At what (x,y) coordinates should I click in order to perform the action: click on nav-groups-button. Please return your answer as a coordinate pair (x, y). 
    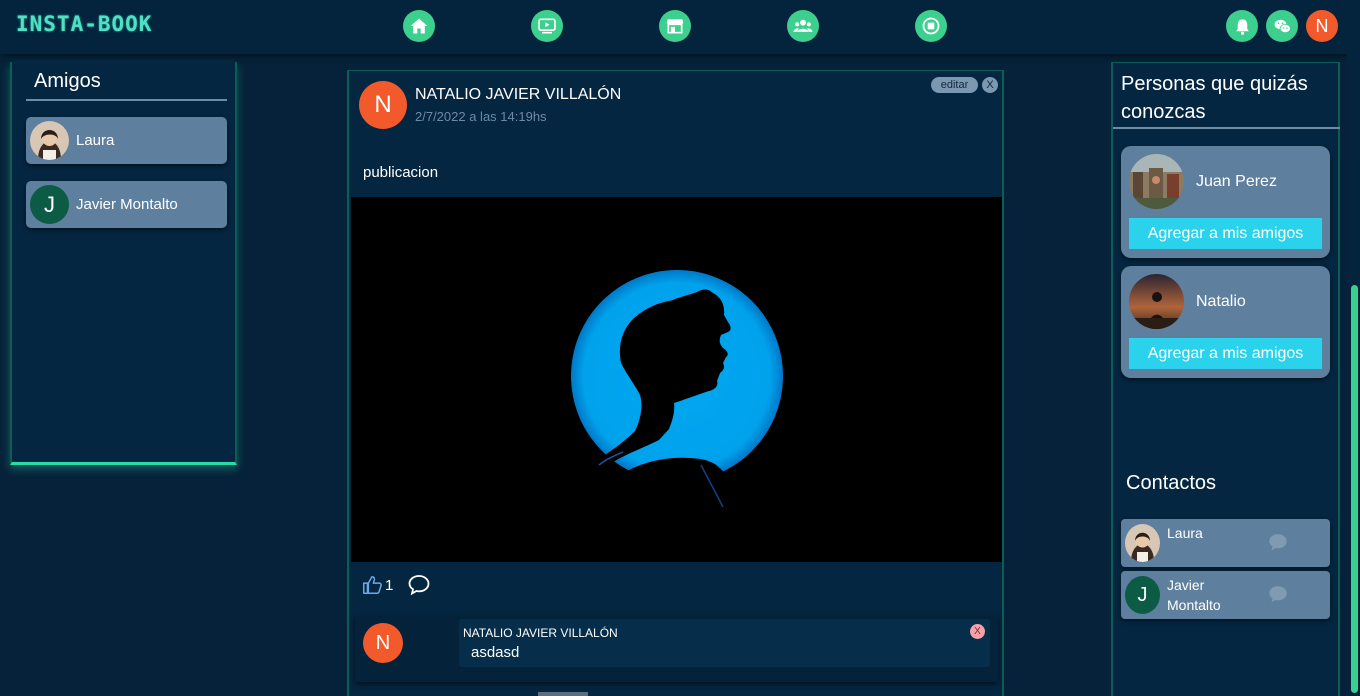
    Looking at the image, I should click on (803, 26).